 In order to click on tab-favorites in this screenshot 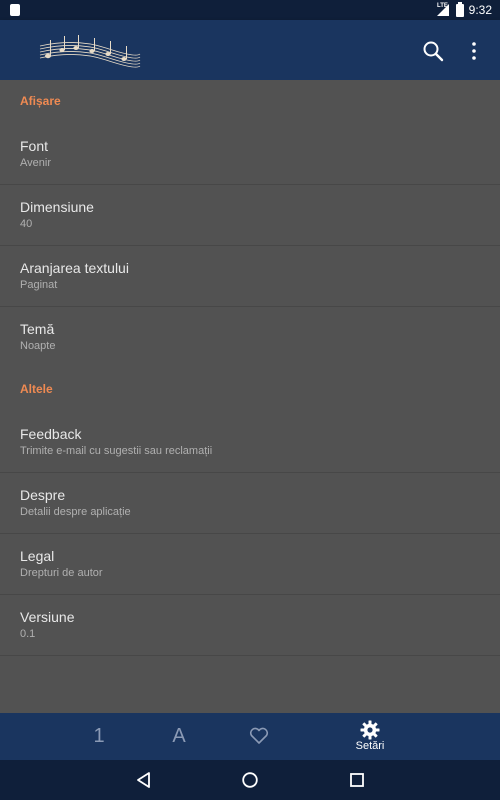, I will do `click(259, 736)`.